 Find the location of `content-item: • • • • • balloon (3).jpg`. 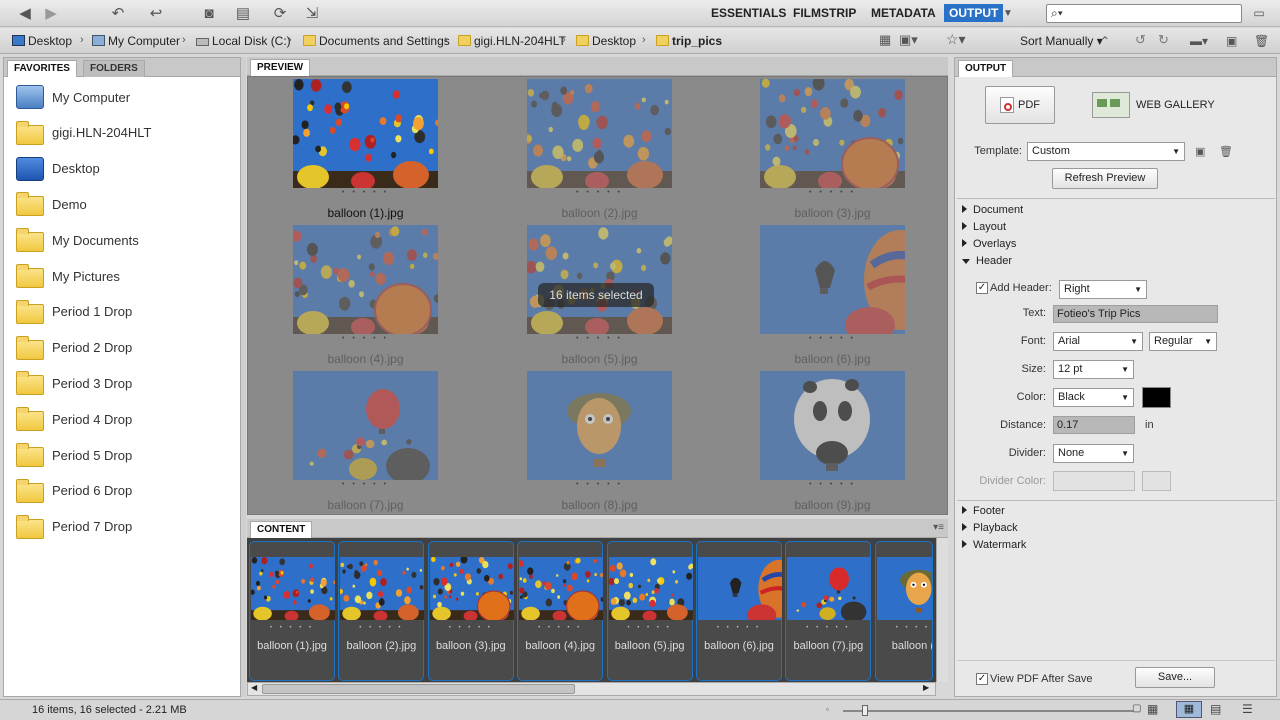

content-item: • • • • • balloon (3).jpg is located at coordinates (470, 611).